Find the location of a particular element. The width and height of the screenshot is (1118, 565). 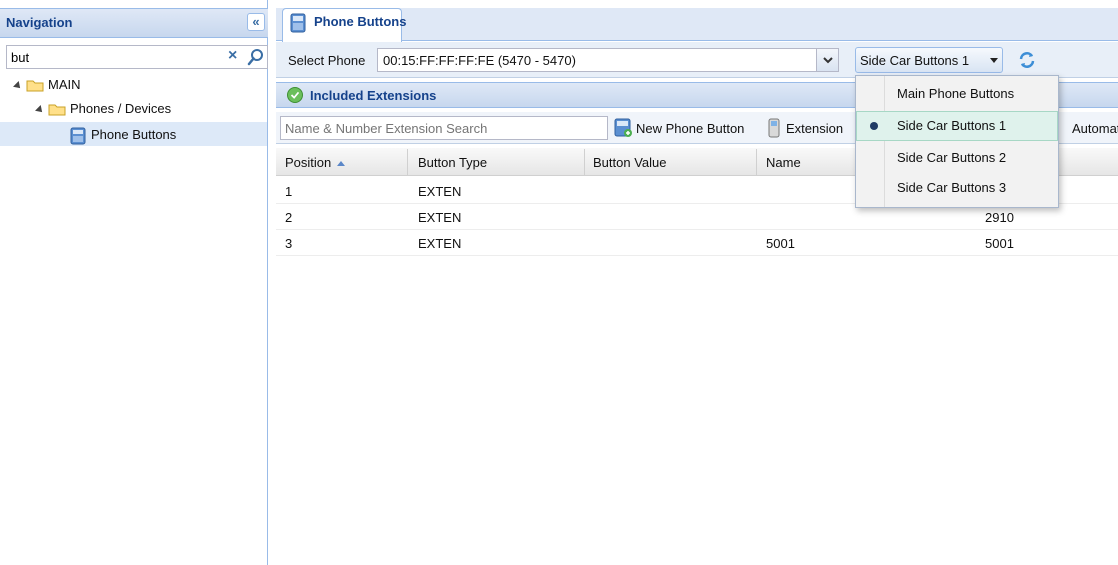

check-circle-icon is located at coordinates (295, 95).